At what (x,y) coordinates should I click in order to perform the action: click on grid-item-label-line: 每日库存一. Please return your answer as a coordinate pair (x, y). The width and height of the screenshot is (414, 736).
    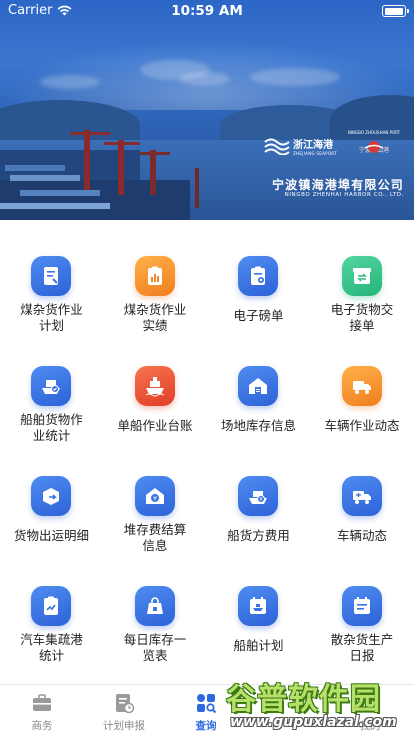
    Looking at the image, I should click on (155, 639).